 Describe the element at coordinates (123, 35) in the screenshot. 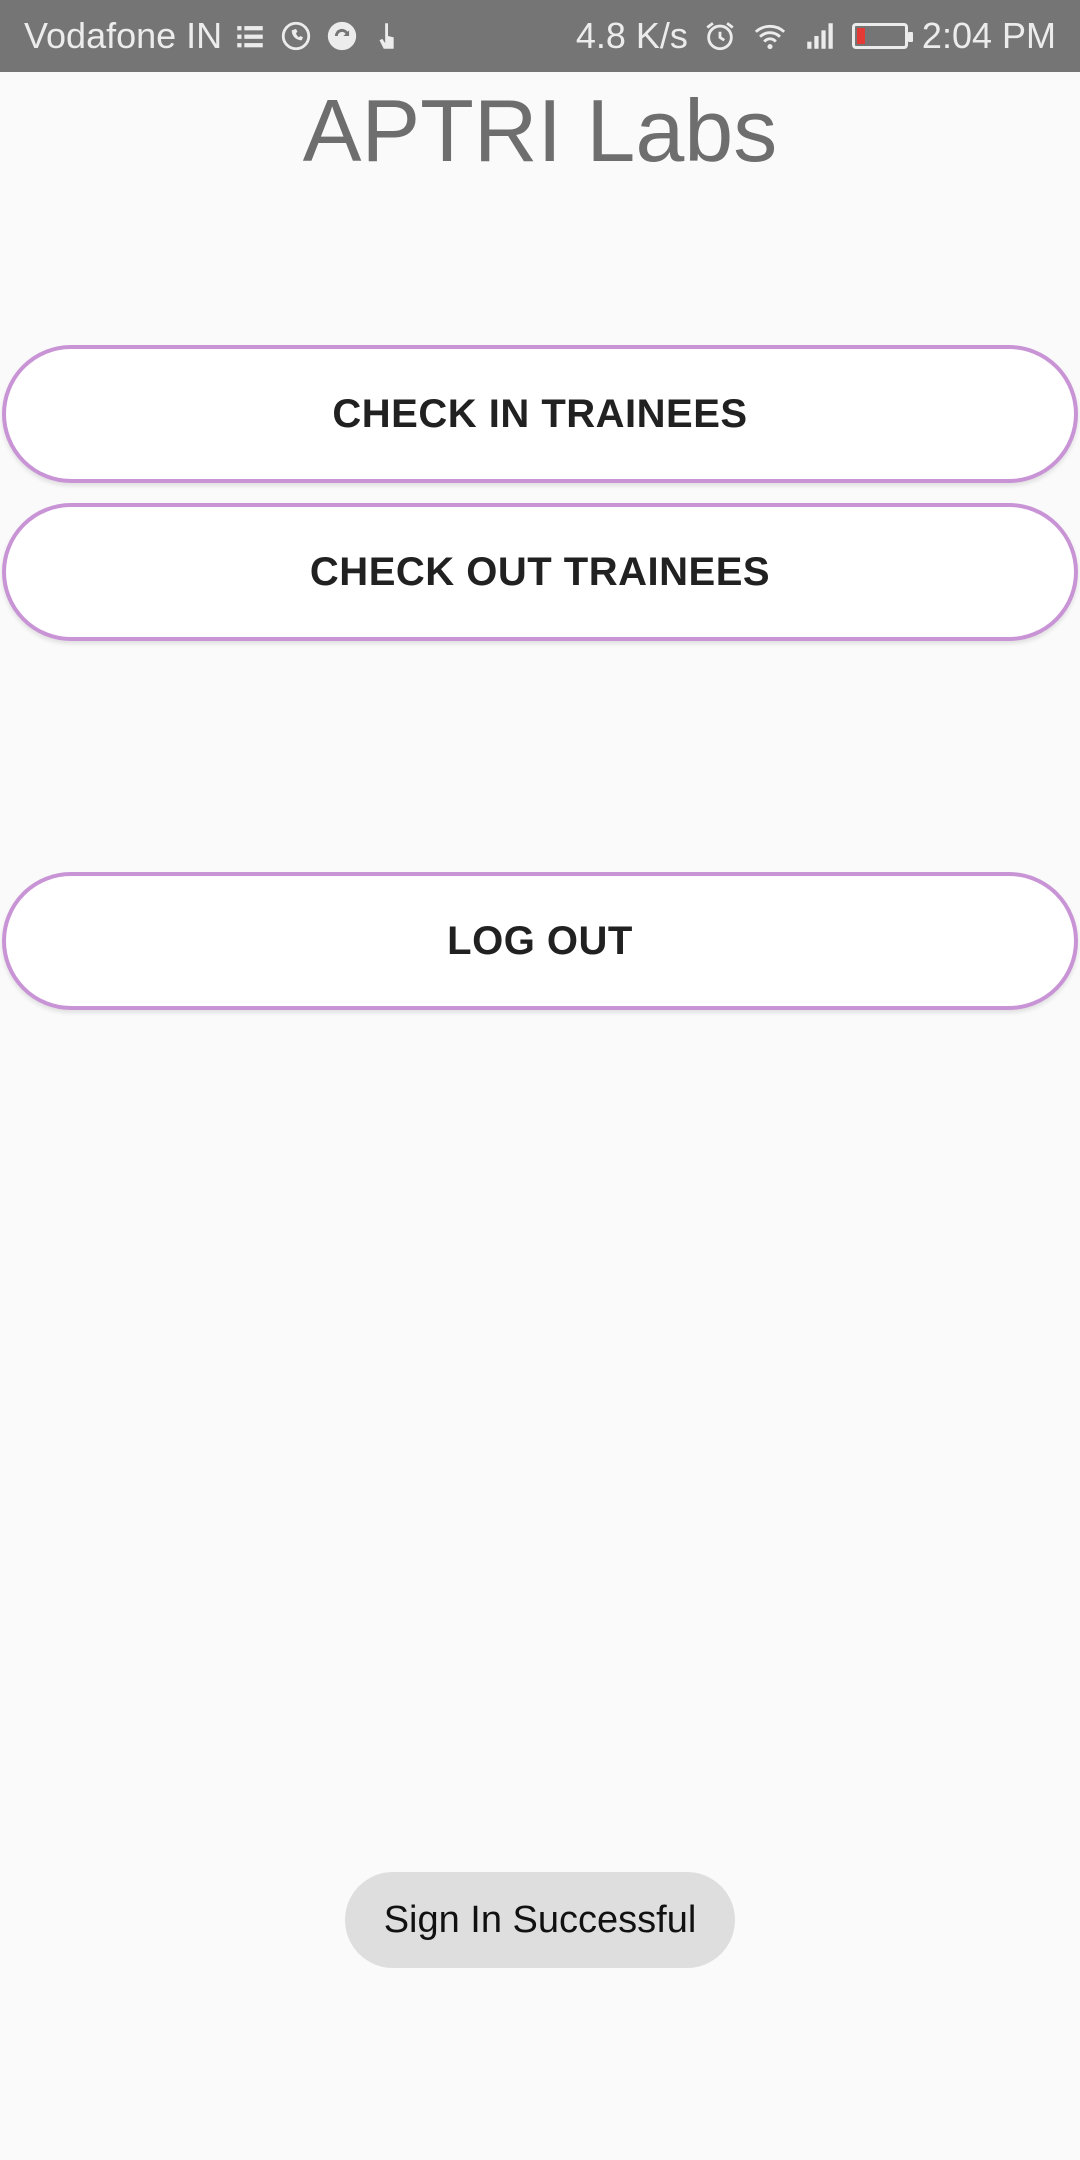

I see `carrier-name: Vodafone IN` at that location.